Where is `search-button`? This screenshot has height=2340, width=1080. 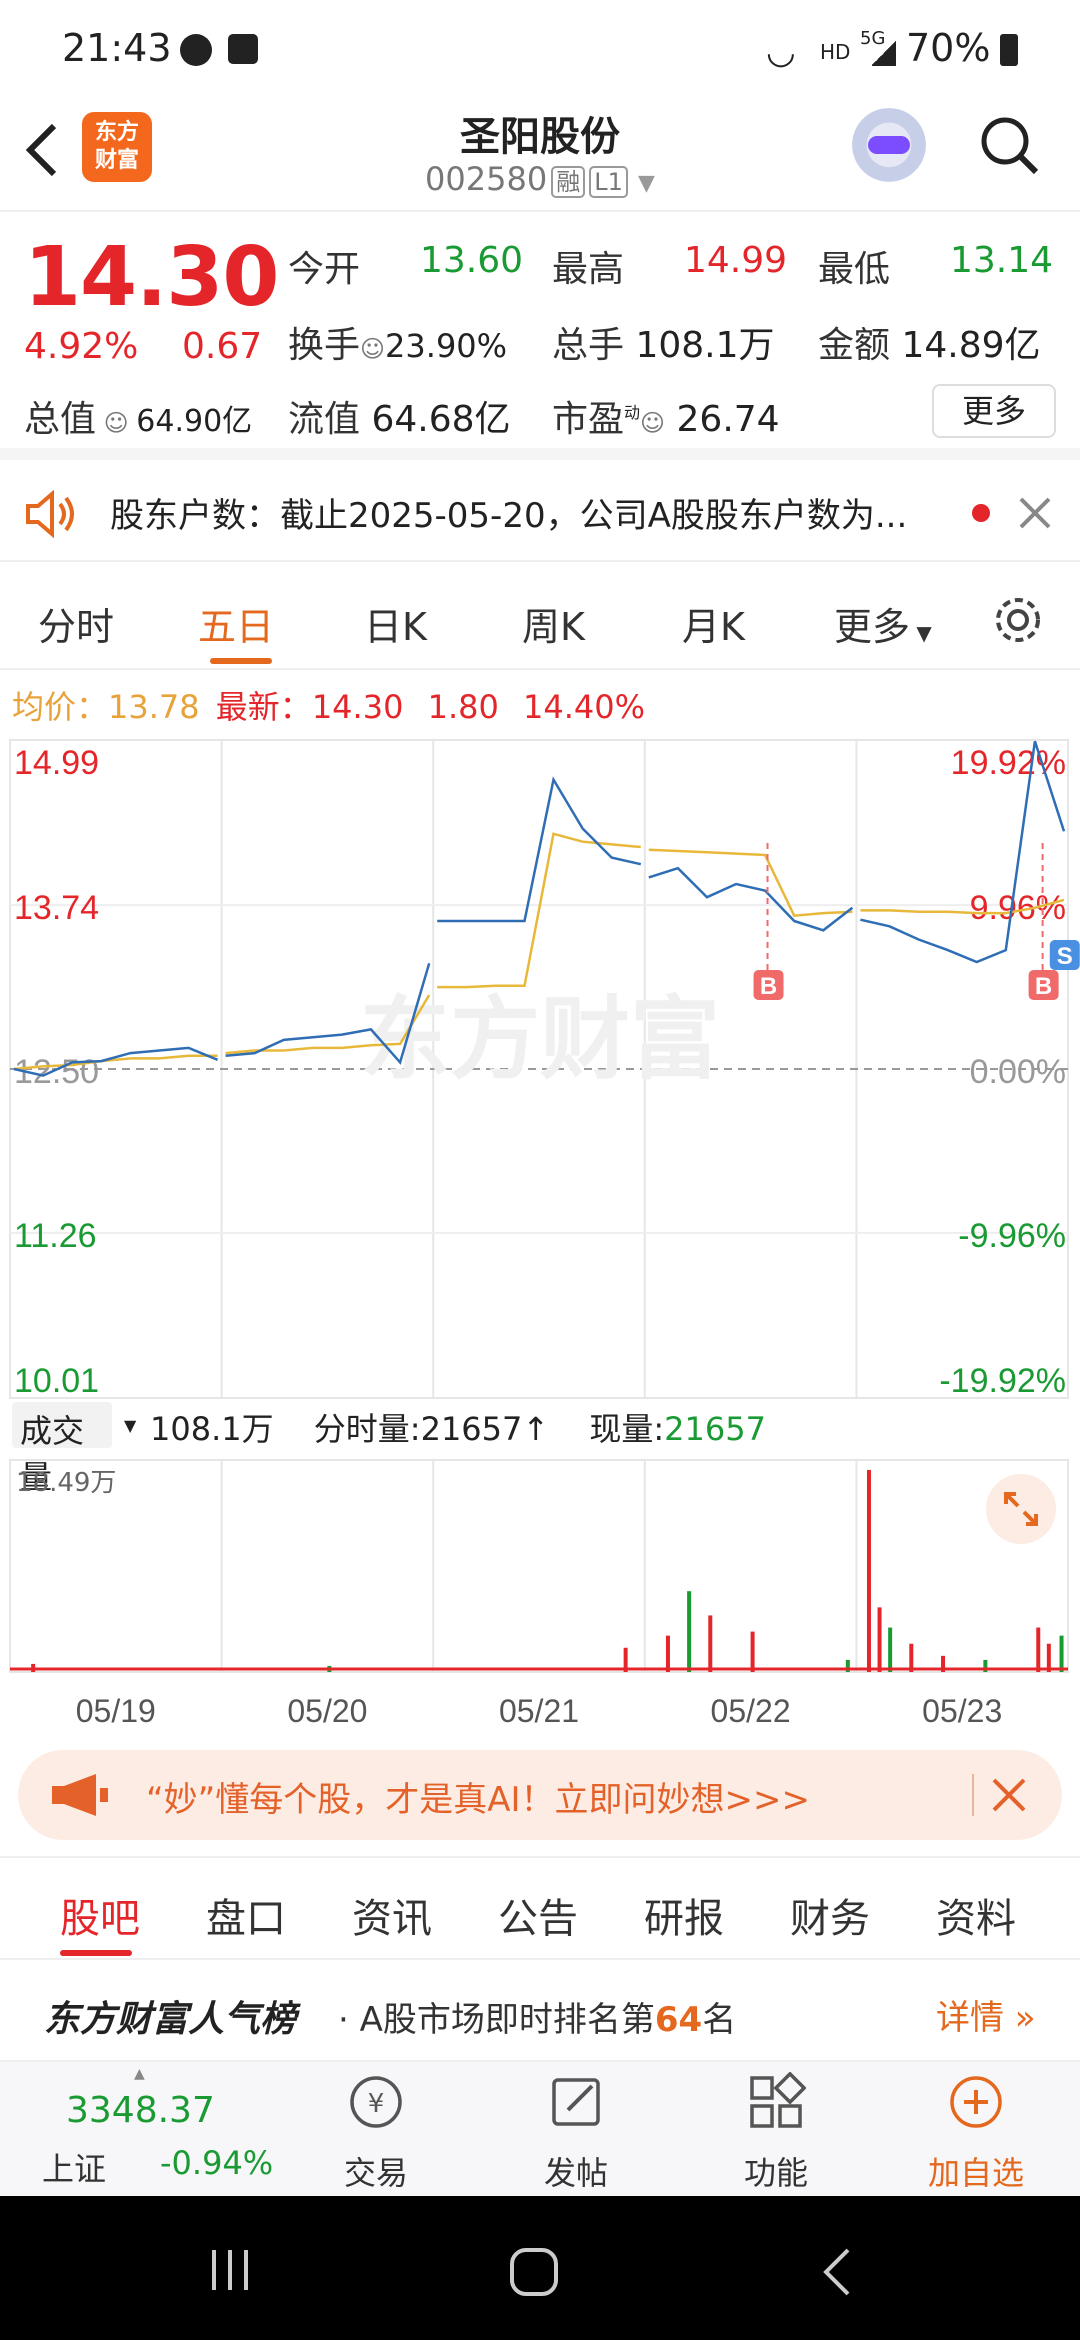 search-button is located at coordinates (1009, 145).